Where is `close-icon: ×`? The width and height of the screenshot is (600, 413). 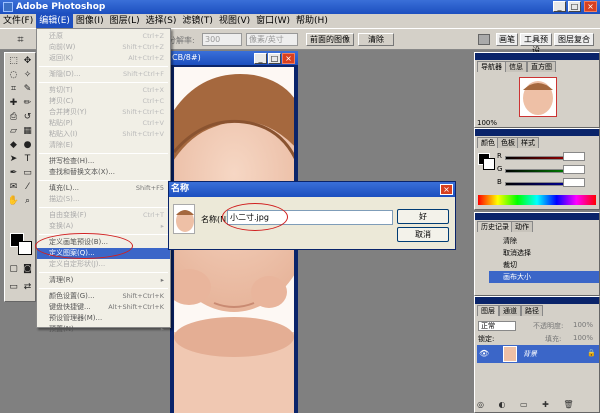
close-icon: × is located at coordinates (590, 6).